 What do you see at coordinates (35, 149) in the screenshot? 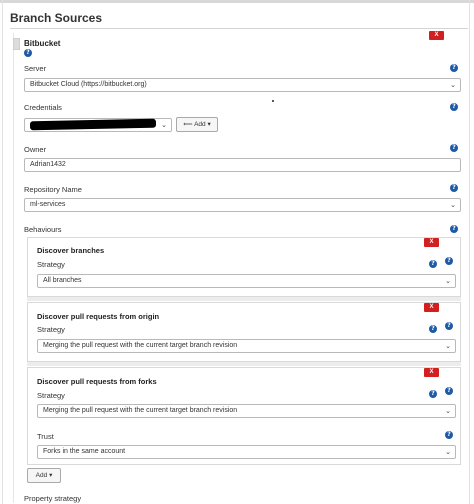
I see `owner-label: Owner` at bounding box center [35, 149].